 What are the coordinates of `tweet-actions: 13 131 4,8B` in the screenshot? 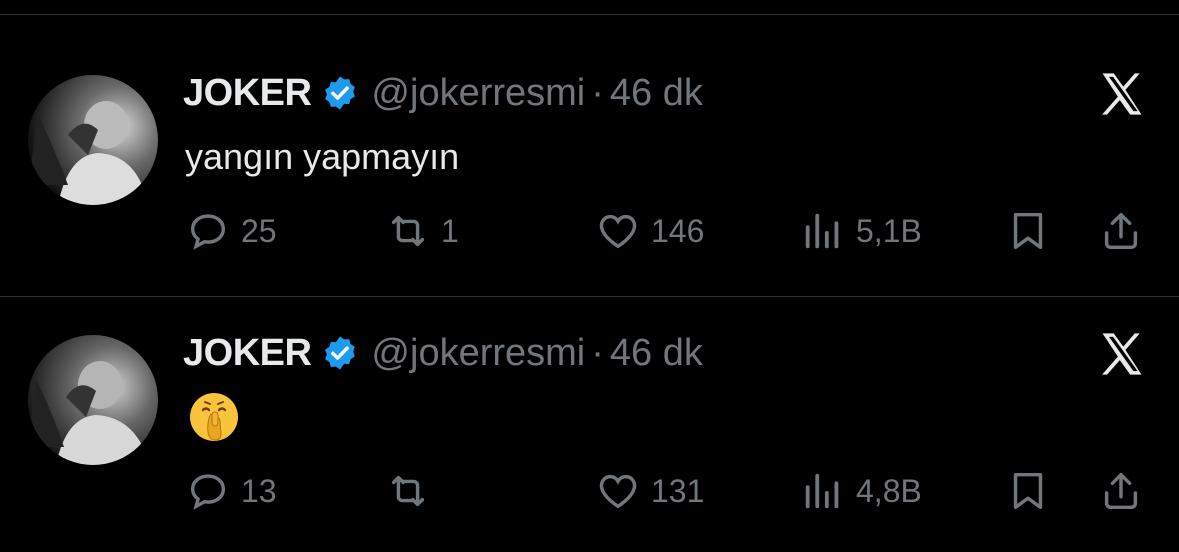 It's located at (589, 493).